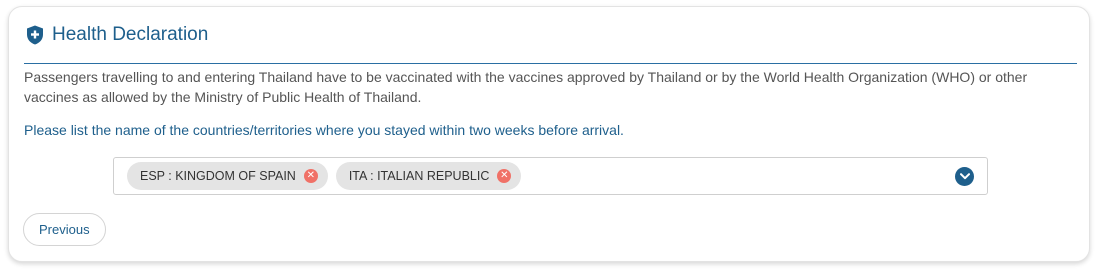 The width and height of the screenshot is (1100, 270). I want to click on shield-plus-icon, so click(35, 35).